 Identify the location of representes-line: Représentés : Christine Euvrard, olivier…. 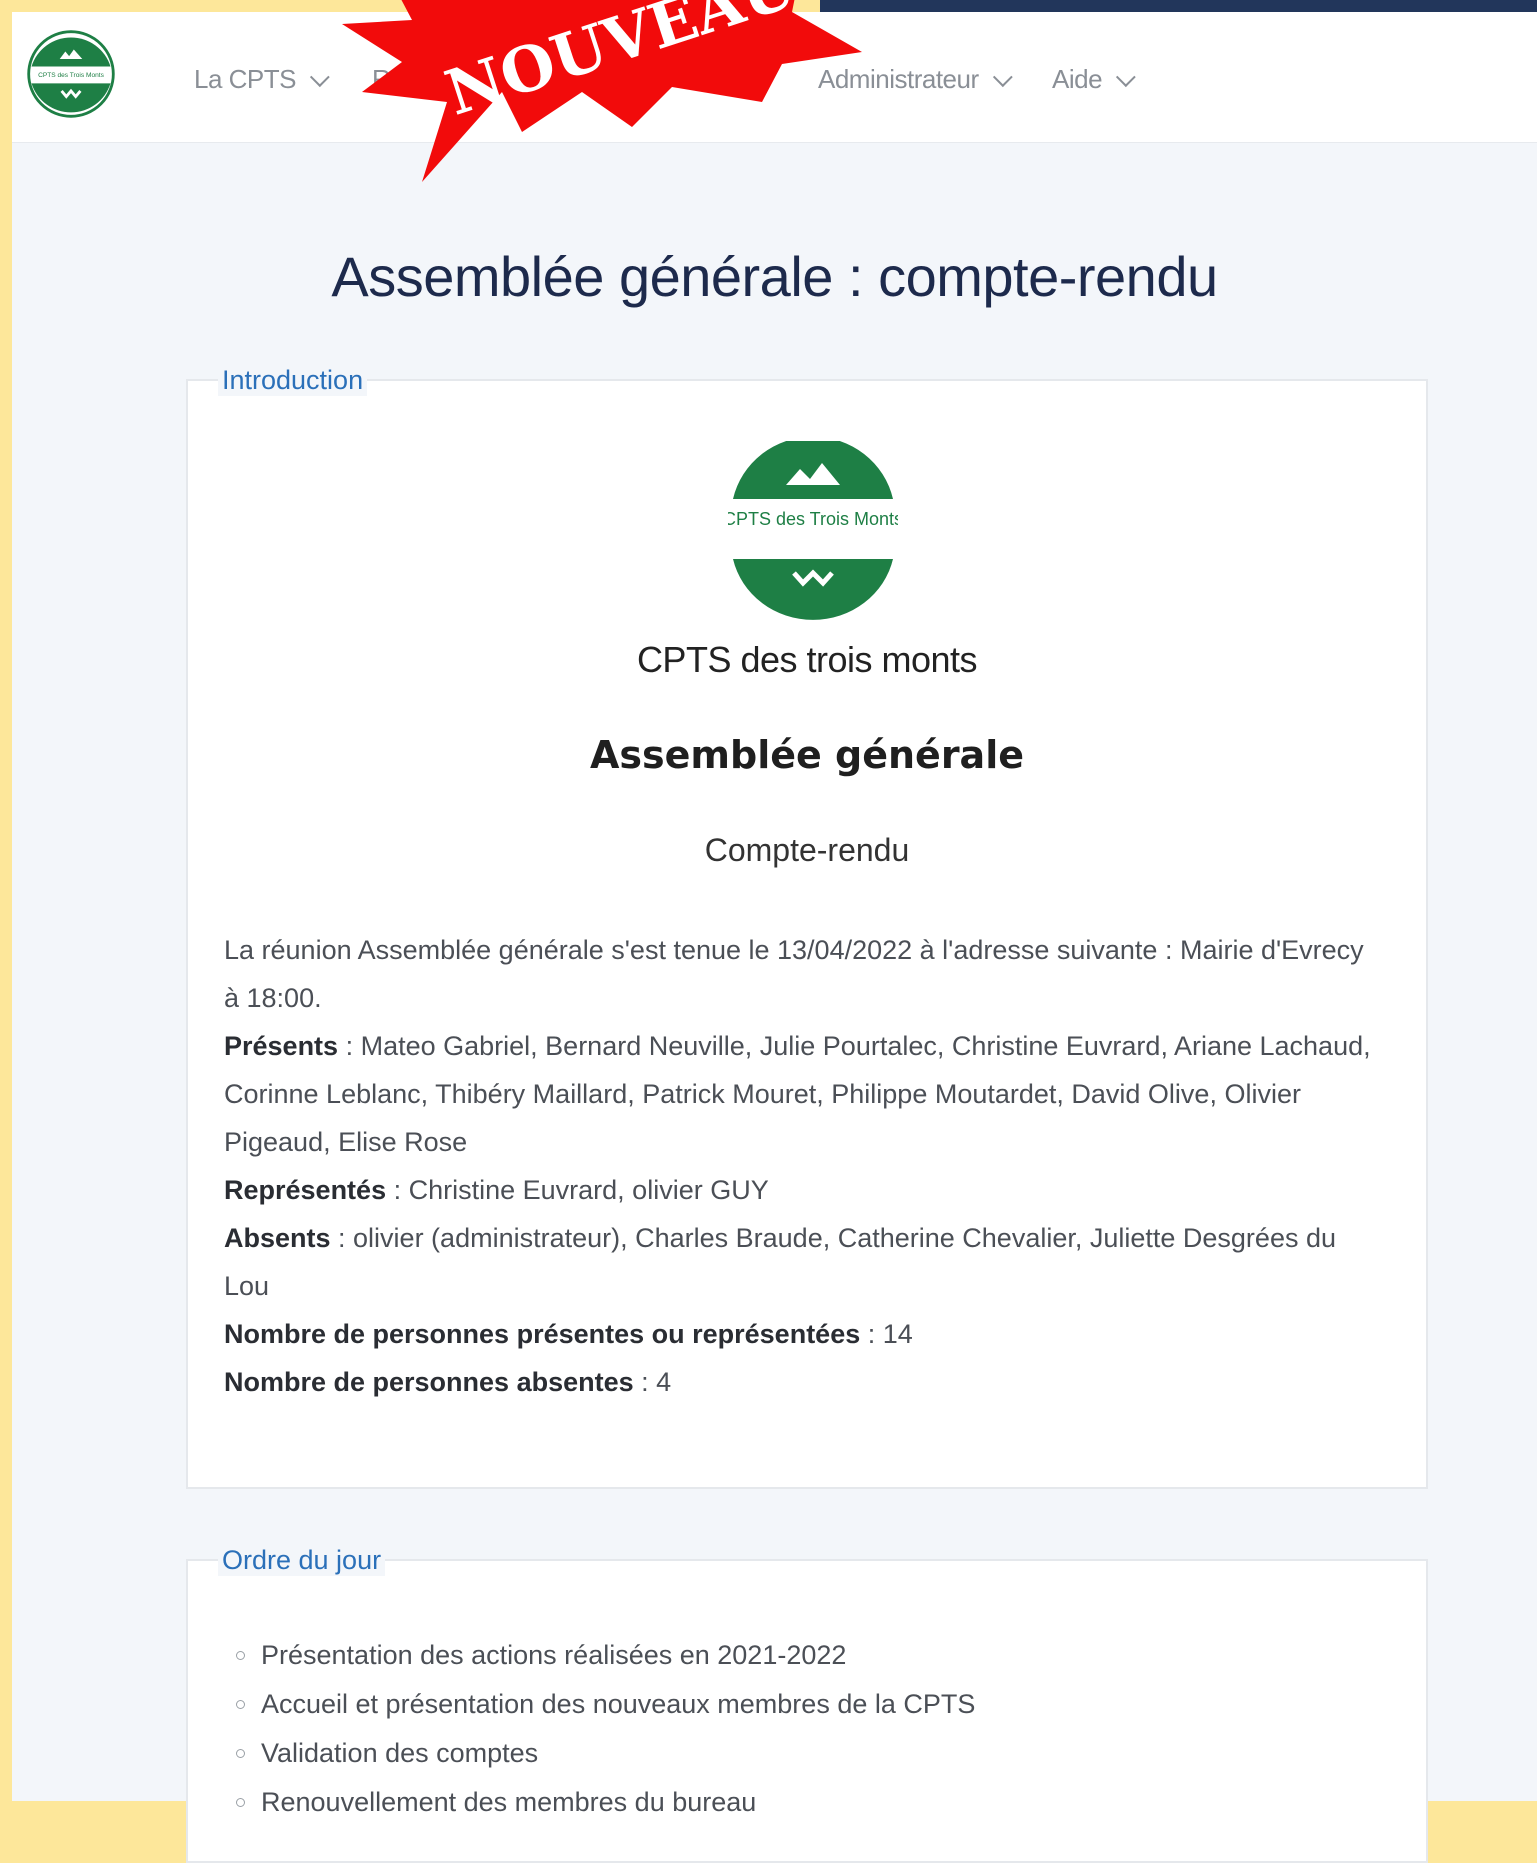
(805, 1190).